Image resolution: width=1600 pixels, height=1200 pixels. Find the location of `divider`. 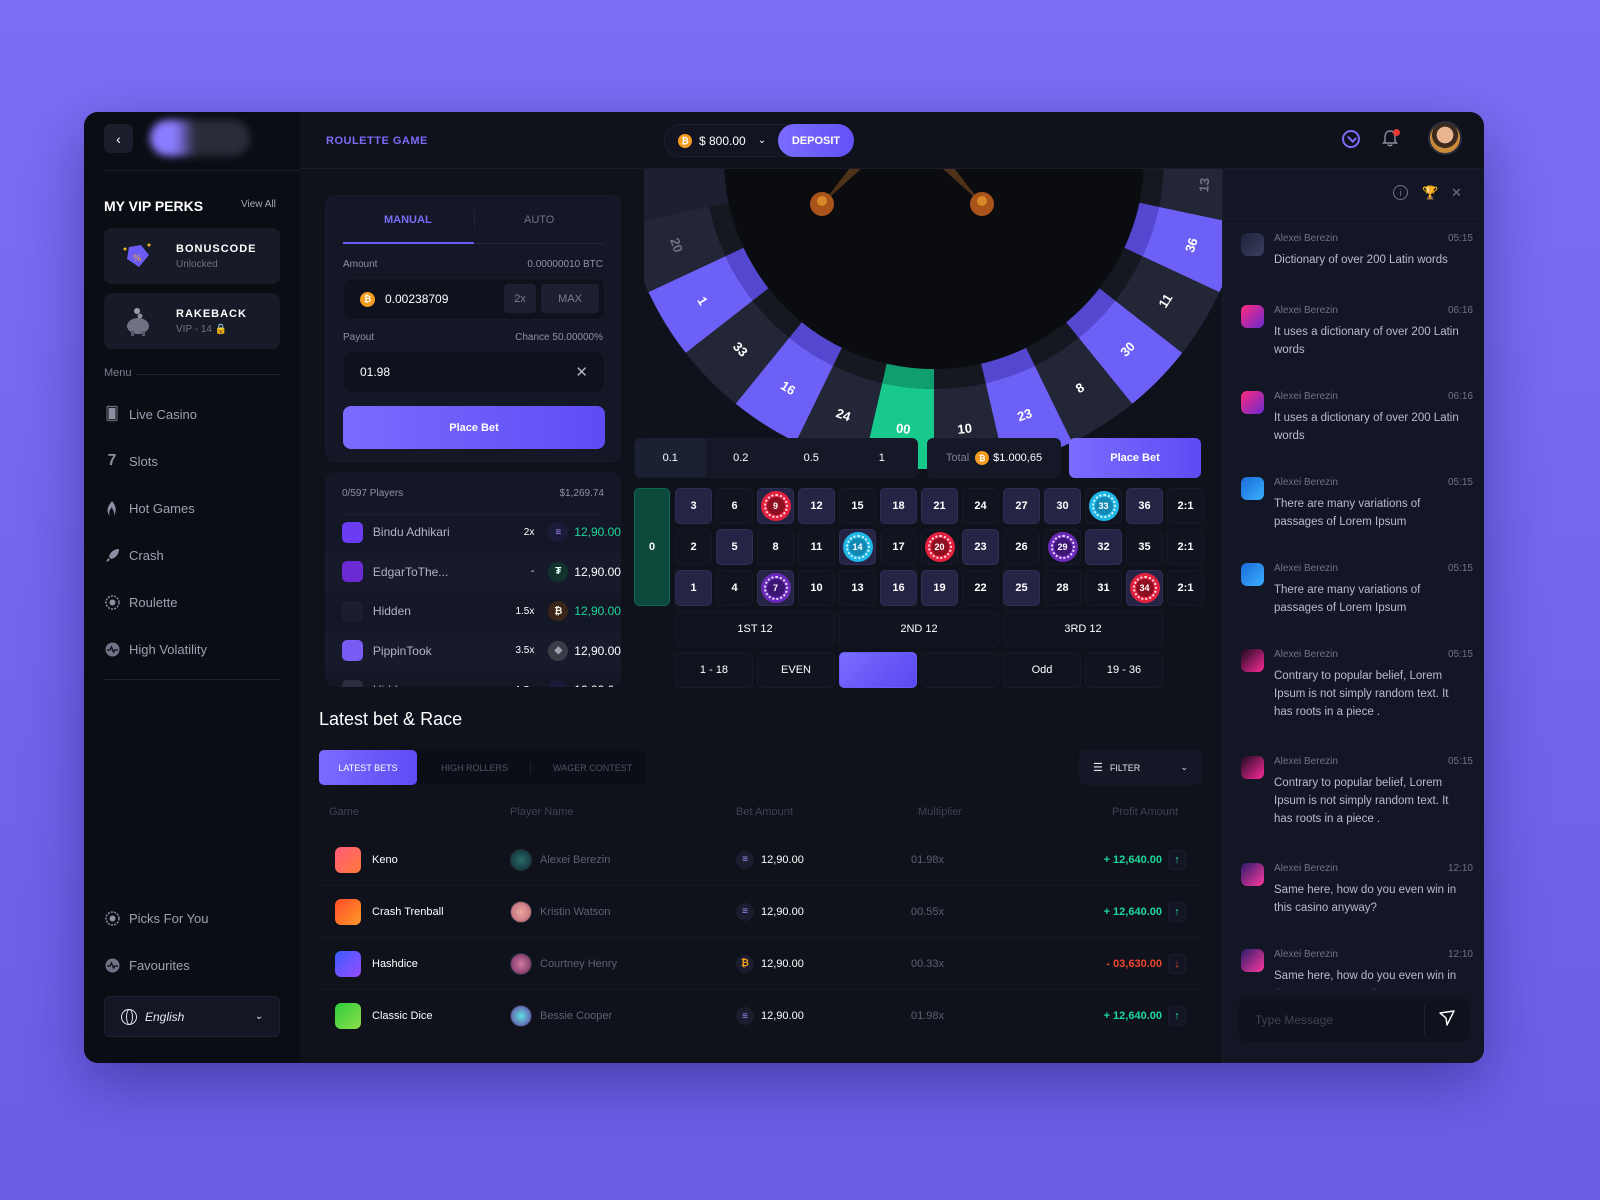

divider is located at coordinates (192, 679).